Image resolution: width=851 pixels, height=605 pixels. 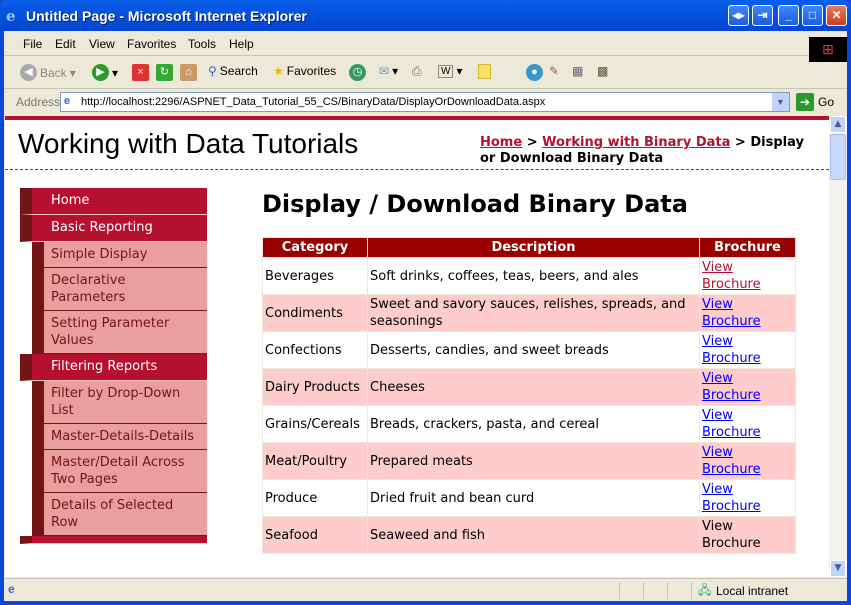 What do you see at coordinates (119, 255) in the screenshot?
I see `sidebar-item: Simple Display` at bounding box center [119, 255].